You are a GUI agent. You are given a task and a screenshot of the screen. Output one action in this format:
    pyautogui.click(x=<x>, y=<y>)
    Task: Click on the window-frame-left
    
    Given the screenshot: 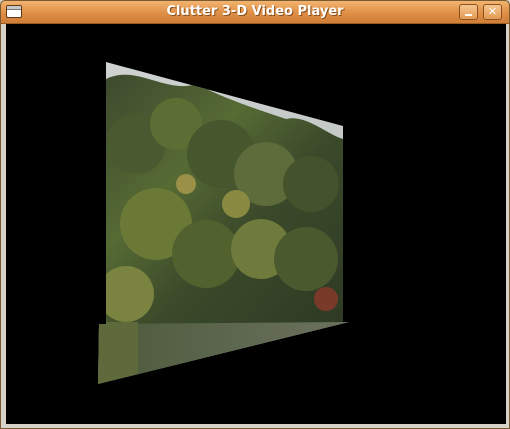 What is the action you would take?
    pyautogui.click(x=3, y=224)
    